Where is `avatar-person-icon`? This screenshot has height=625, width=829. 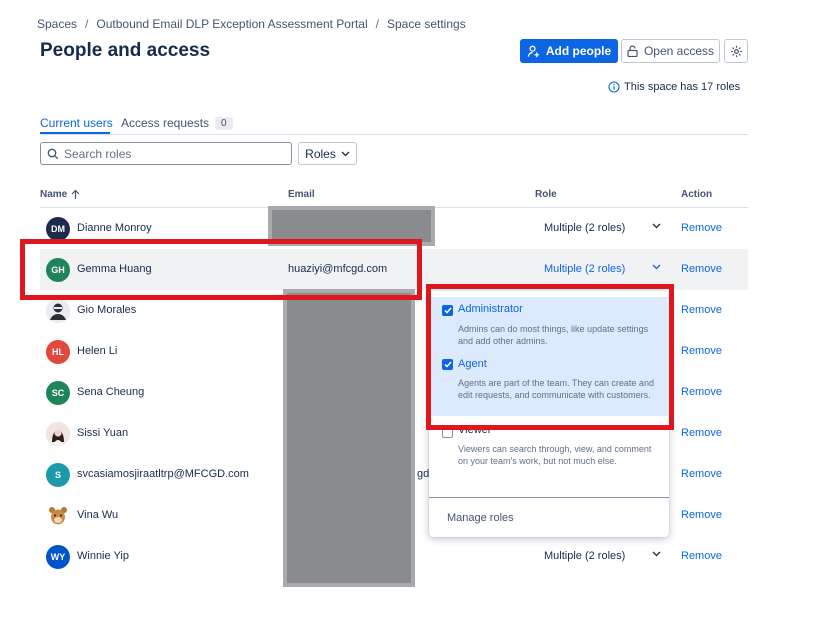 avatar-person-icon is located at coordinates (58, 311).